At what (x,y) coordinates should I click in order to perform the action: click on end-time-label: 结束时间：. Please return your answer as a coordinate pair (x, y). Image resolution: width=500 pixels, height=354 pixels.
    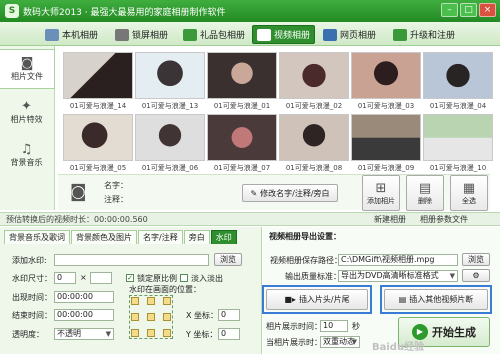
    Looking at the image, I should click on (32, 315).